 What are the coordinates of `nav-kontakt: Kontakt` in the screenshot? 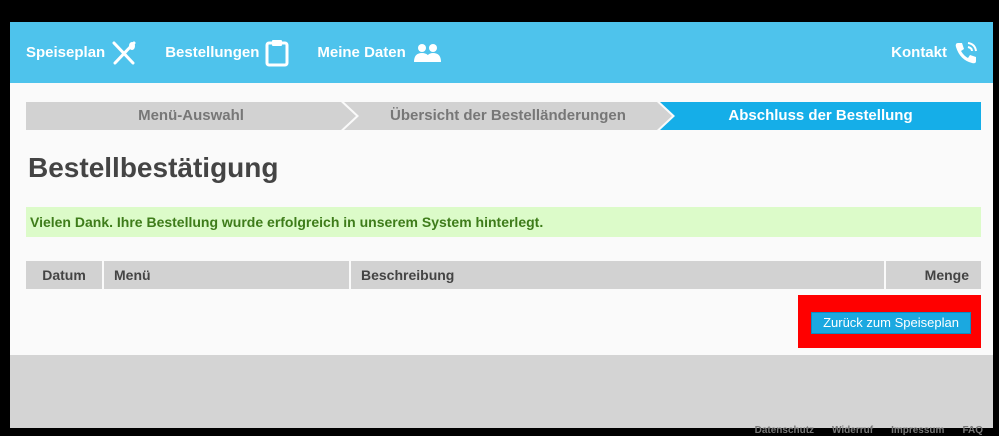 It's located at (935, 53).